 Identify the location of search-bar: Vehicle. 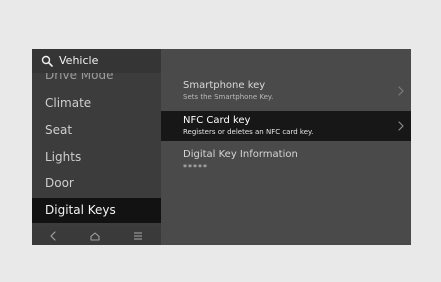
(96, 61).